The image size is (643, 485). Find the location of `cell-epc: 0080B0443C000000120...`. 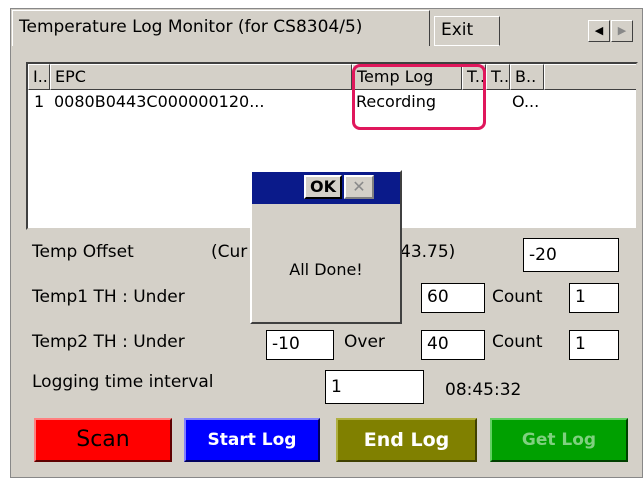

cell-epc: 0080B0443C000000120... is located at coordinates (159, 101).